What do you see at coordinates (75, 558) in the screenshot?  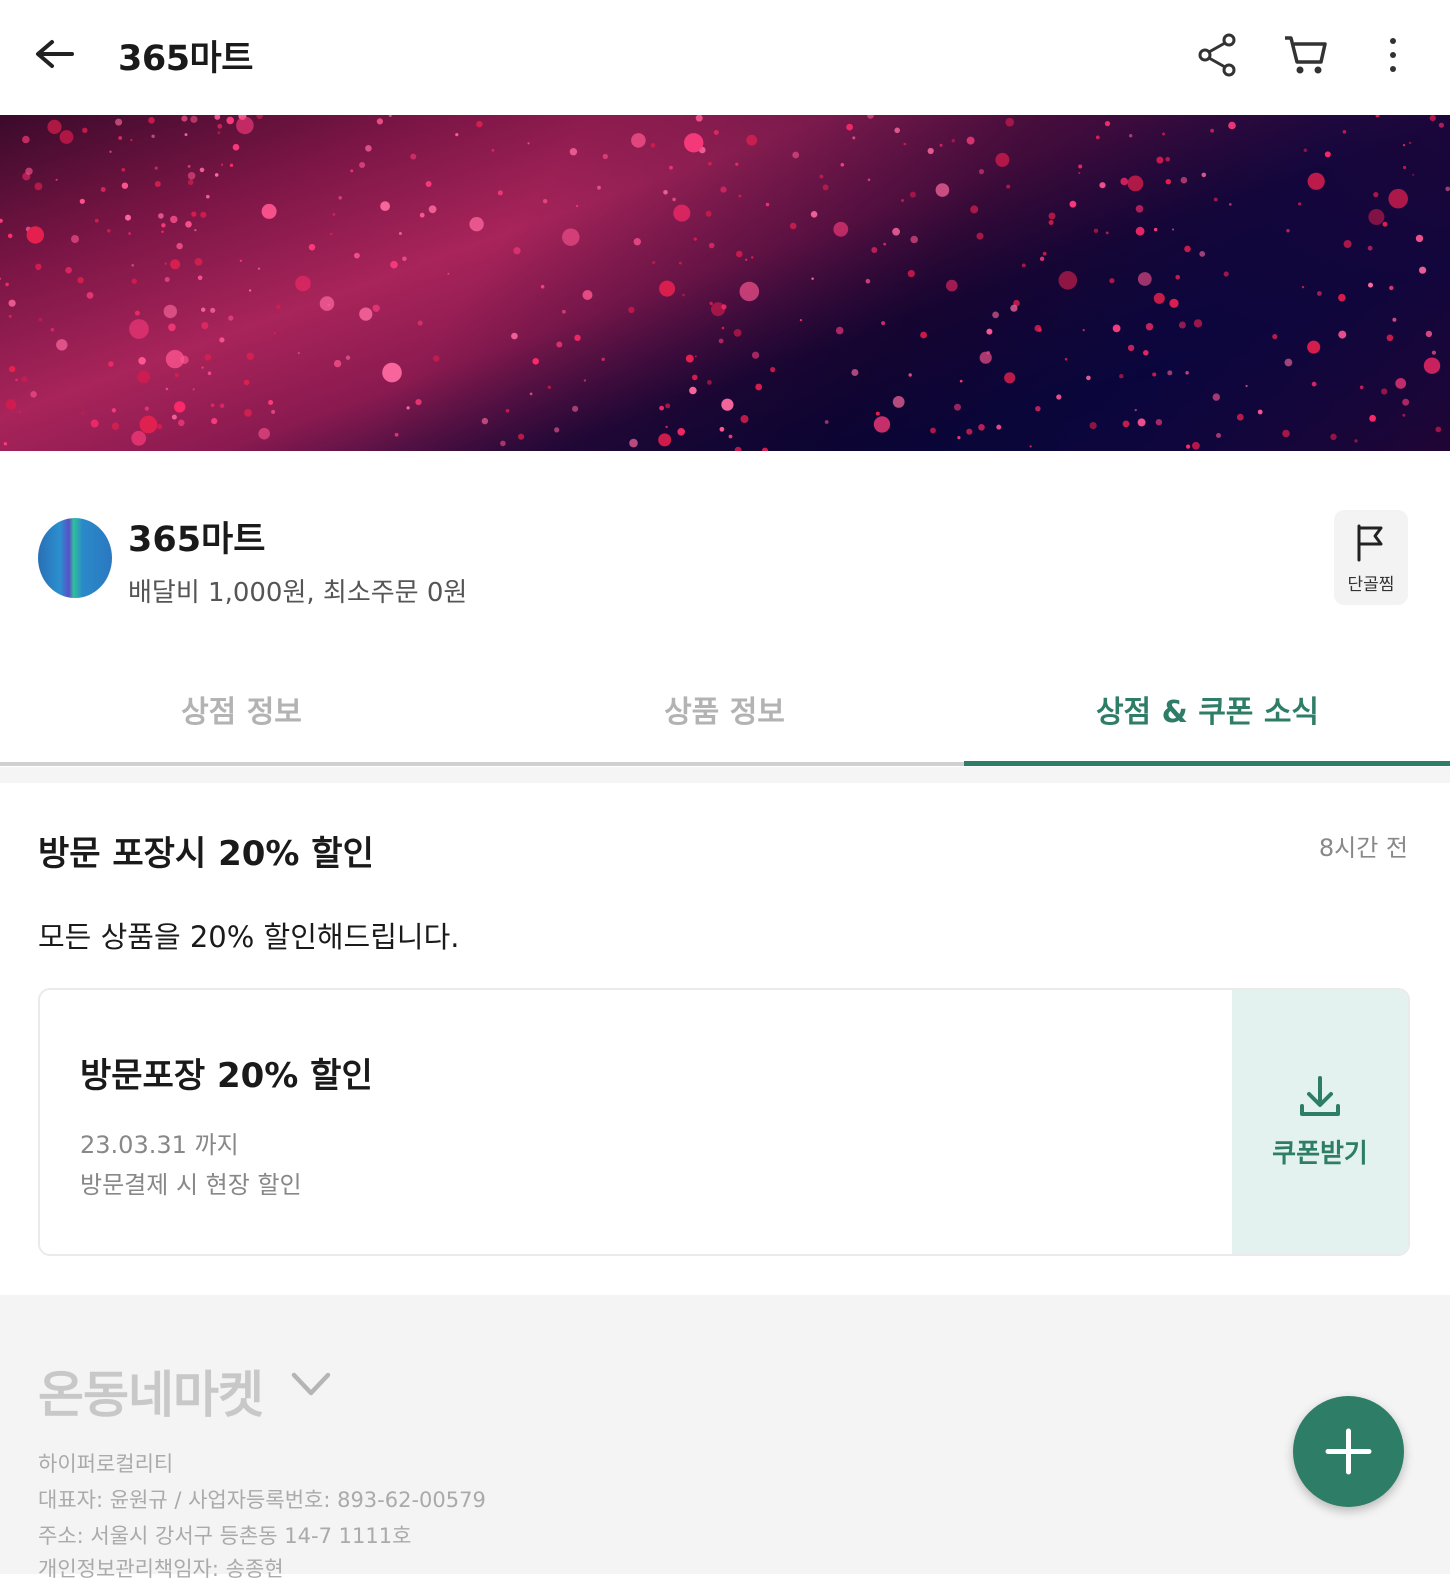 I see `store-avatar` at bounding box center [75, 558].